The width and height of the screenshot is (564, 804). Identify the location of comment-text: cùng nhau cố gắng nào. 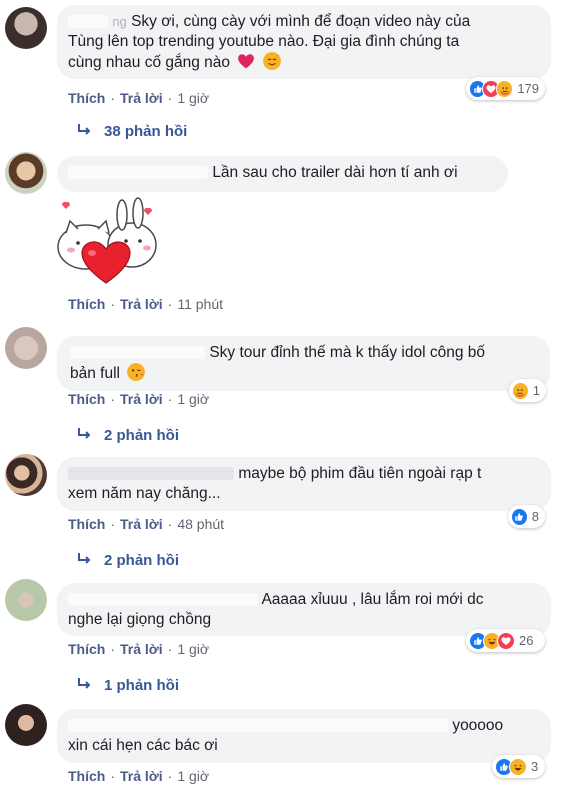
(149, 62).